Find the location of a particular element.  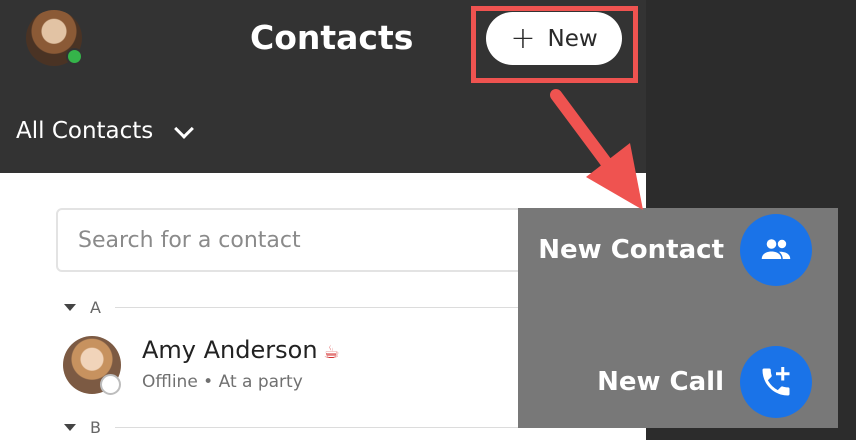

new-contact-button is located at coordinates (776, 250).